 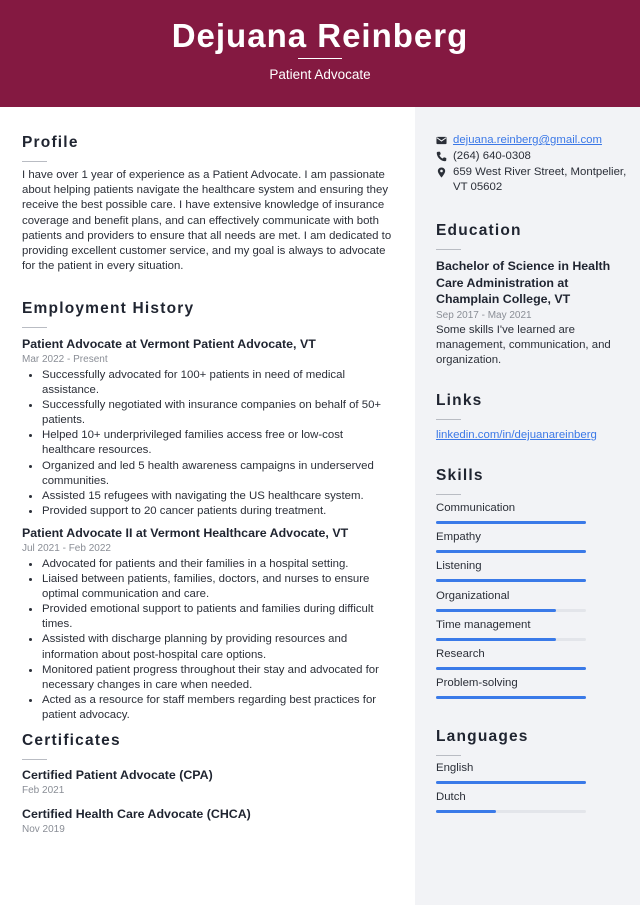 What do you see at coordinates (529, 480) in the screenshot?
I see `skills-section: Skills` at bounding box center [529, 480].